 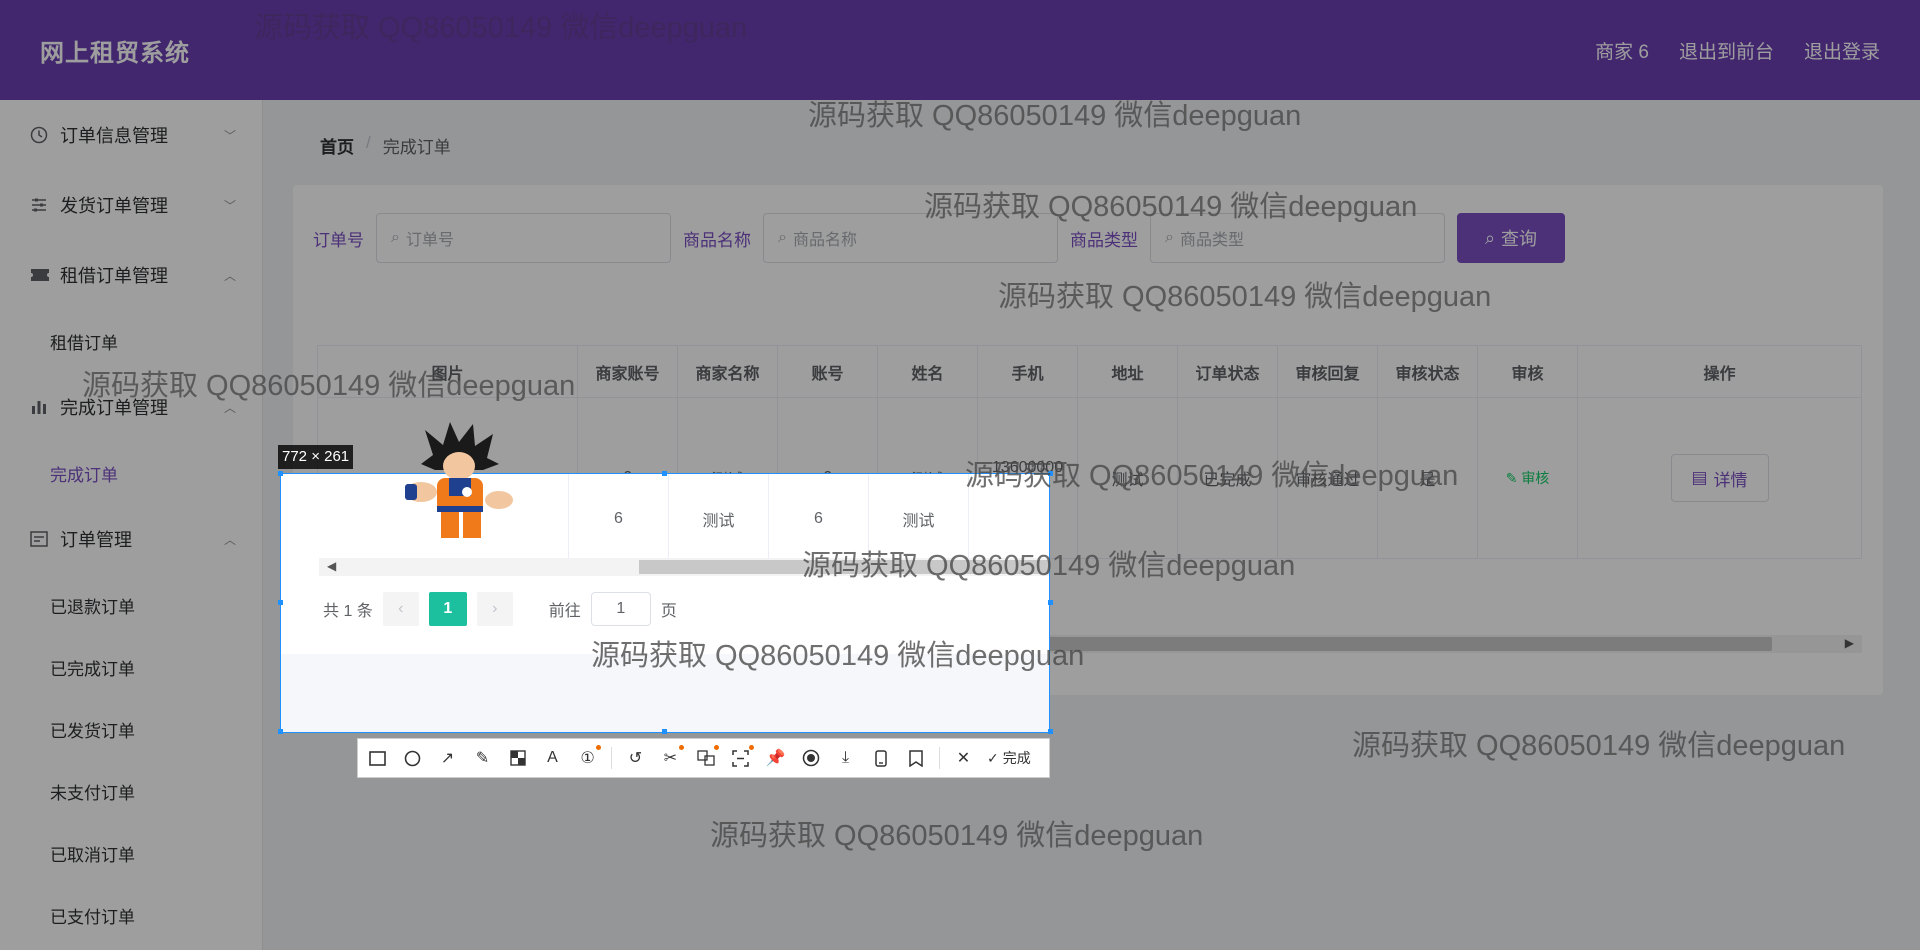 I want to click on phone-icon, so click(x=880, y=758).